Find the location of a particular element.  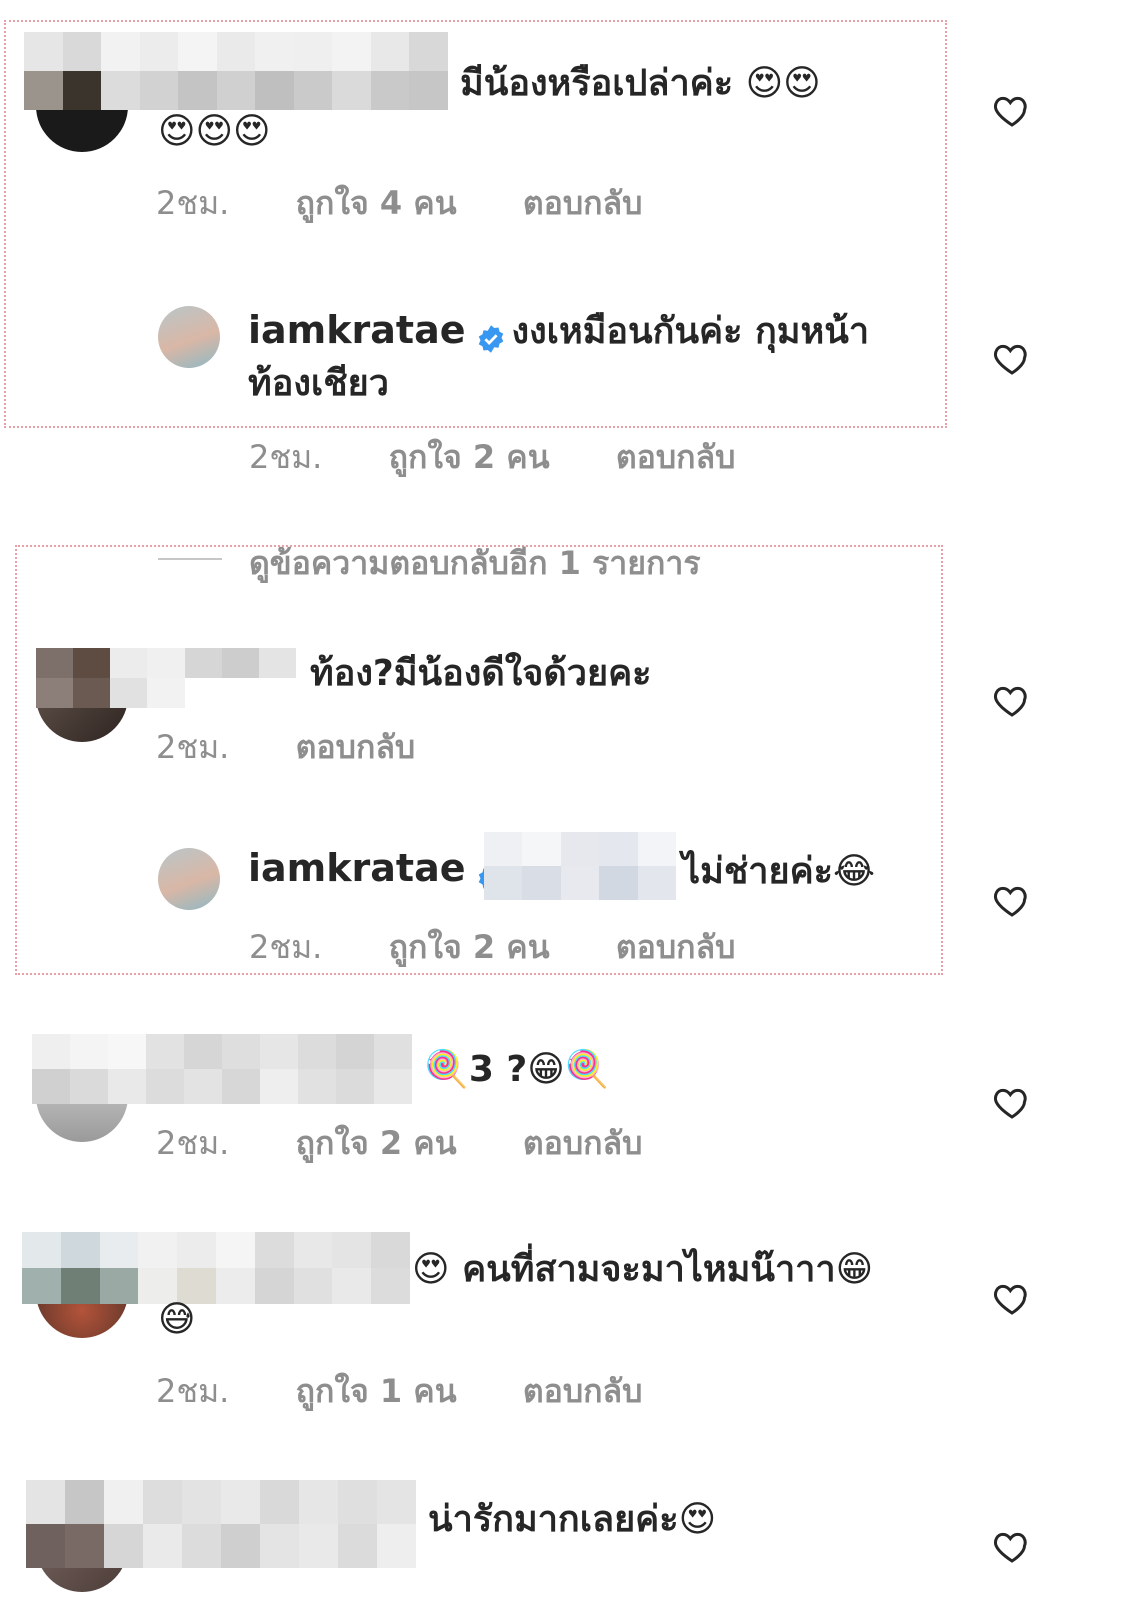

comment-meta: 2ชม. ตอบกลับ is located at coordinates (285, 747).